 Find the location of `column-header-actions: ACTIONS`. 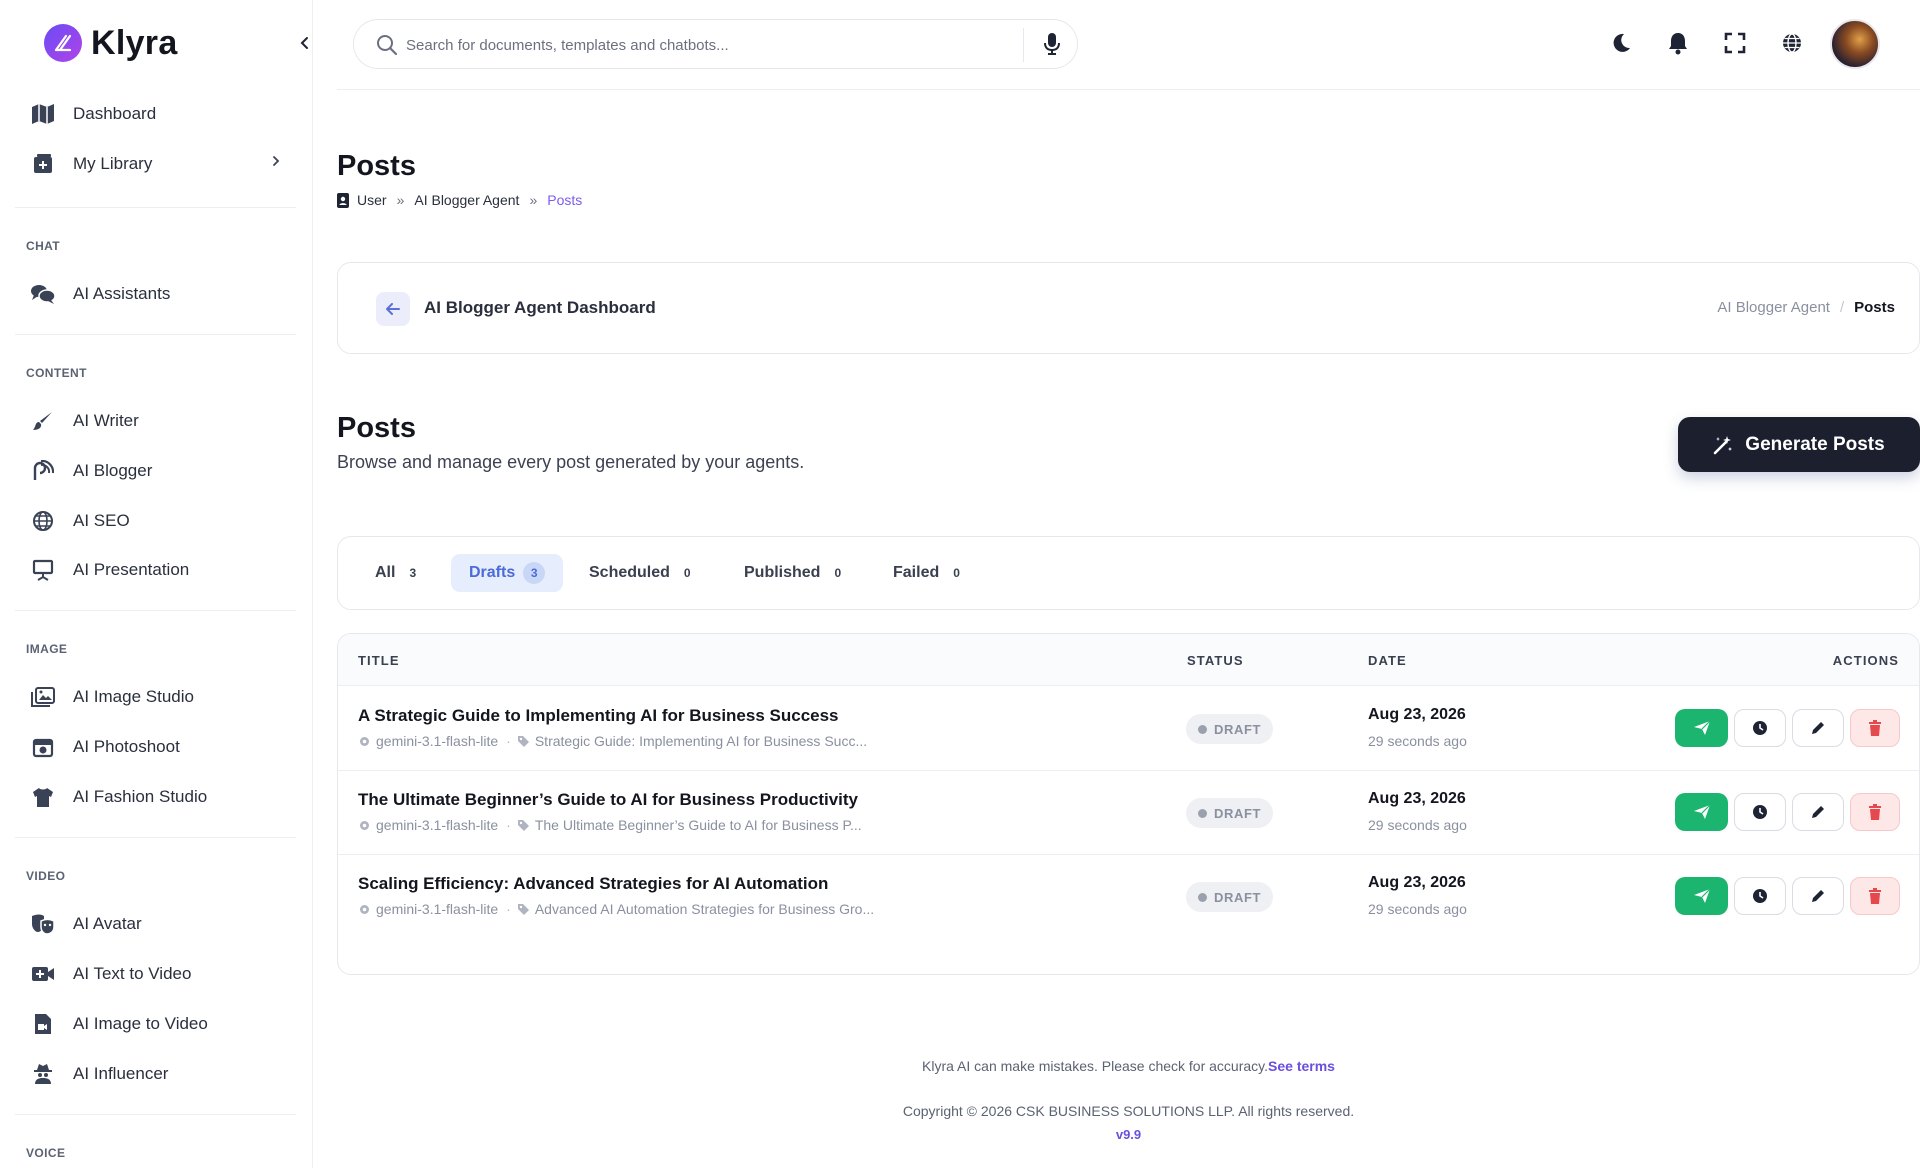

column-header-actions: ACTIONS is located at coordinates (1865, 660).